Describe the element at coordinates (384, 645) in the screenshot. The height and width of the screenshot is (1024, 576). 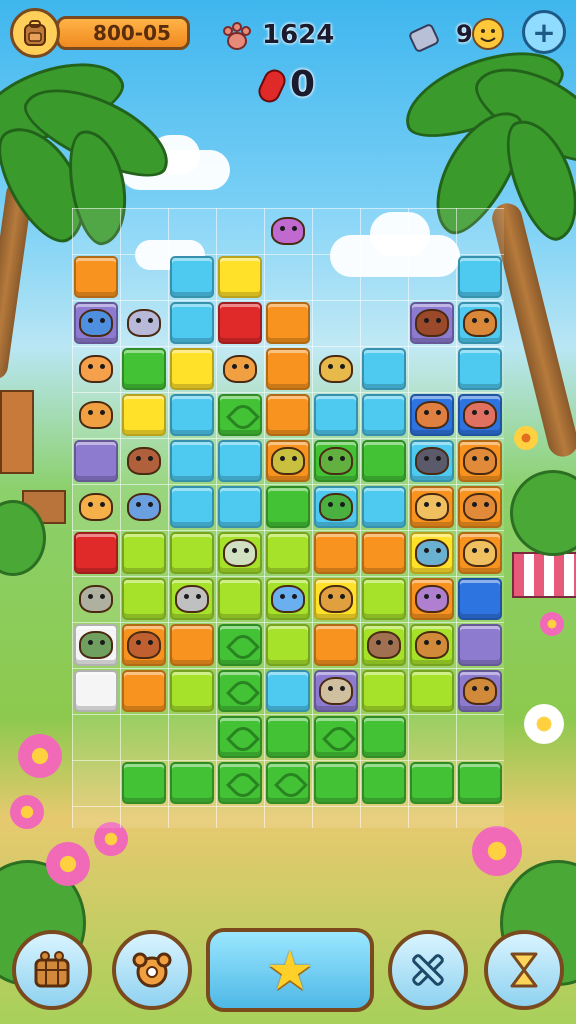
I see `rat-animal` at that location.